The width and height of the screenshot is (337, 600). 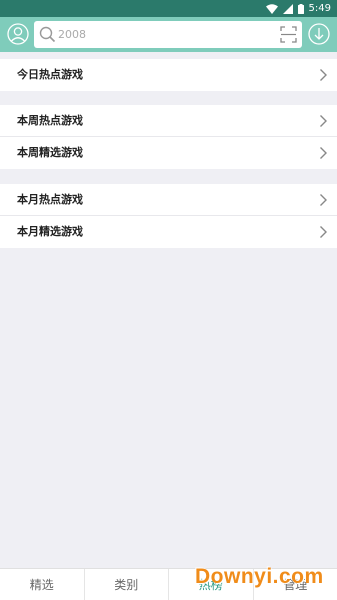 I want to click on list-item-label: 本周精选游戏, so click(x=50, y=152).